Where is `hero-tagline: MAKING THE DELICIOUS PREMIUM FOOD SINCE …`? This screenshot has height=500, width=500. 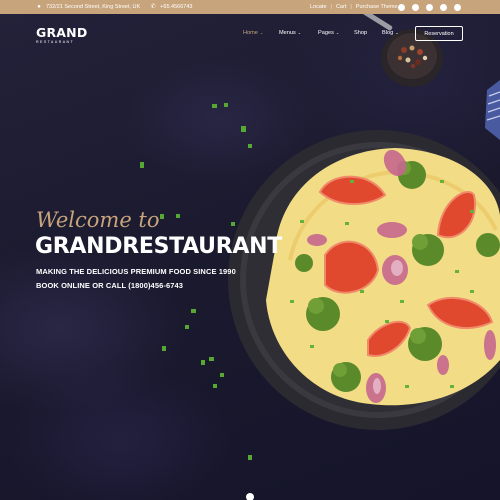
hero-tagline: MAKING THE DELICIOUS PREMIUM FOOD SINCE … is located at coordinates (136, 271).